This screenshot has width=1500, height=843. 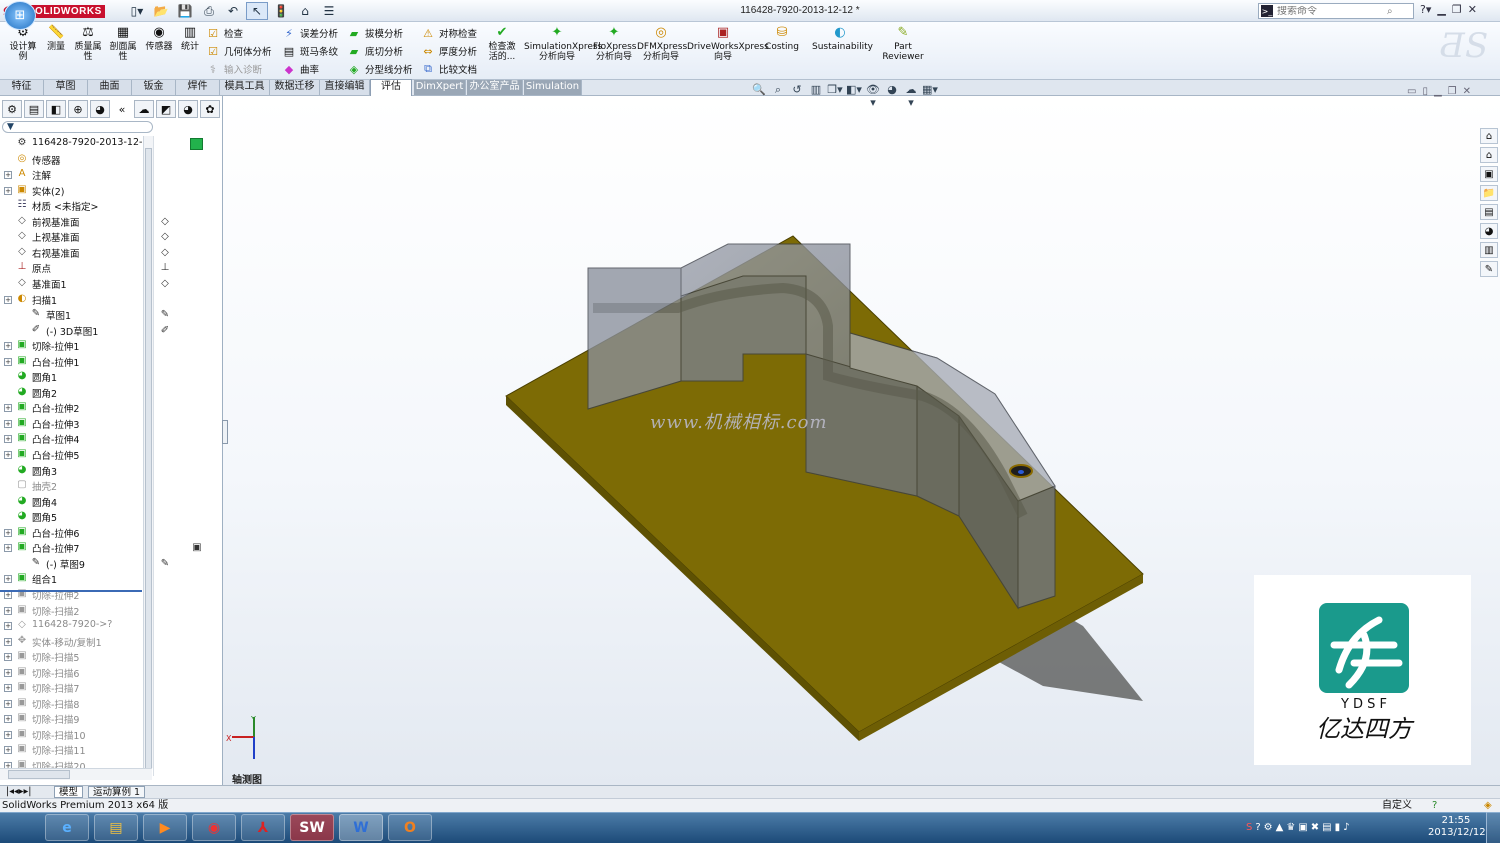 I want to click on compare-documents-button: ⧉ 比较文档, so click(x=449, y=69).